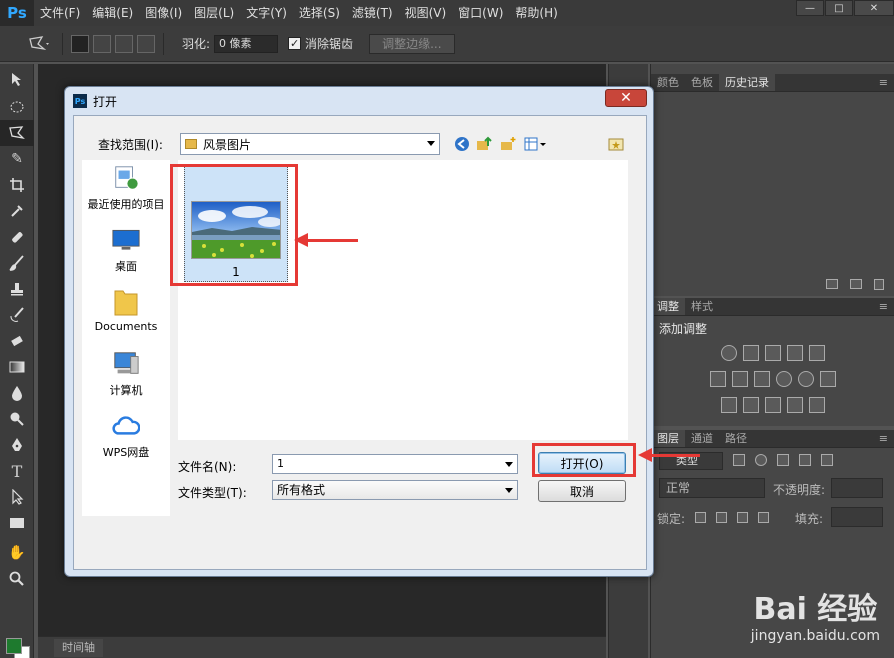 The image size is (894, 658). I want to click on menu-help: 帮助(H), so click(536, 13).